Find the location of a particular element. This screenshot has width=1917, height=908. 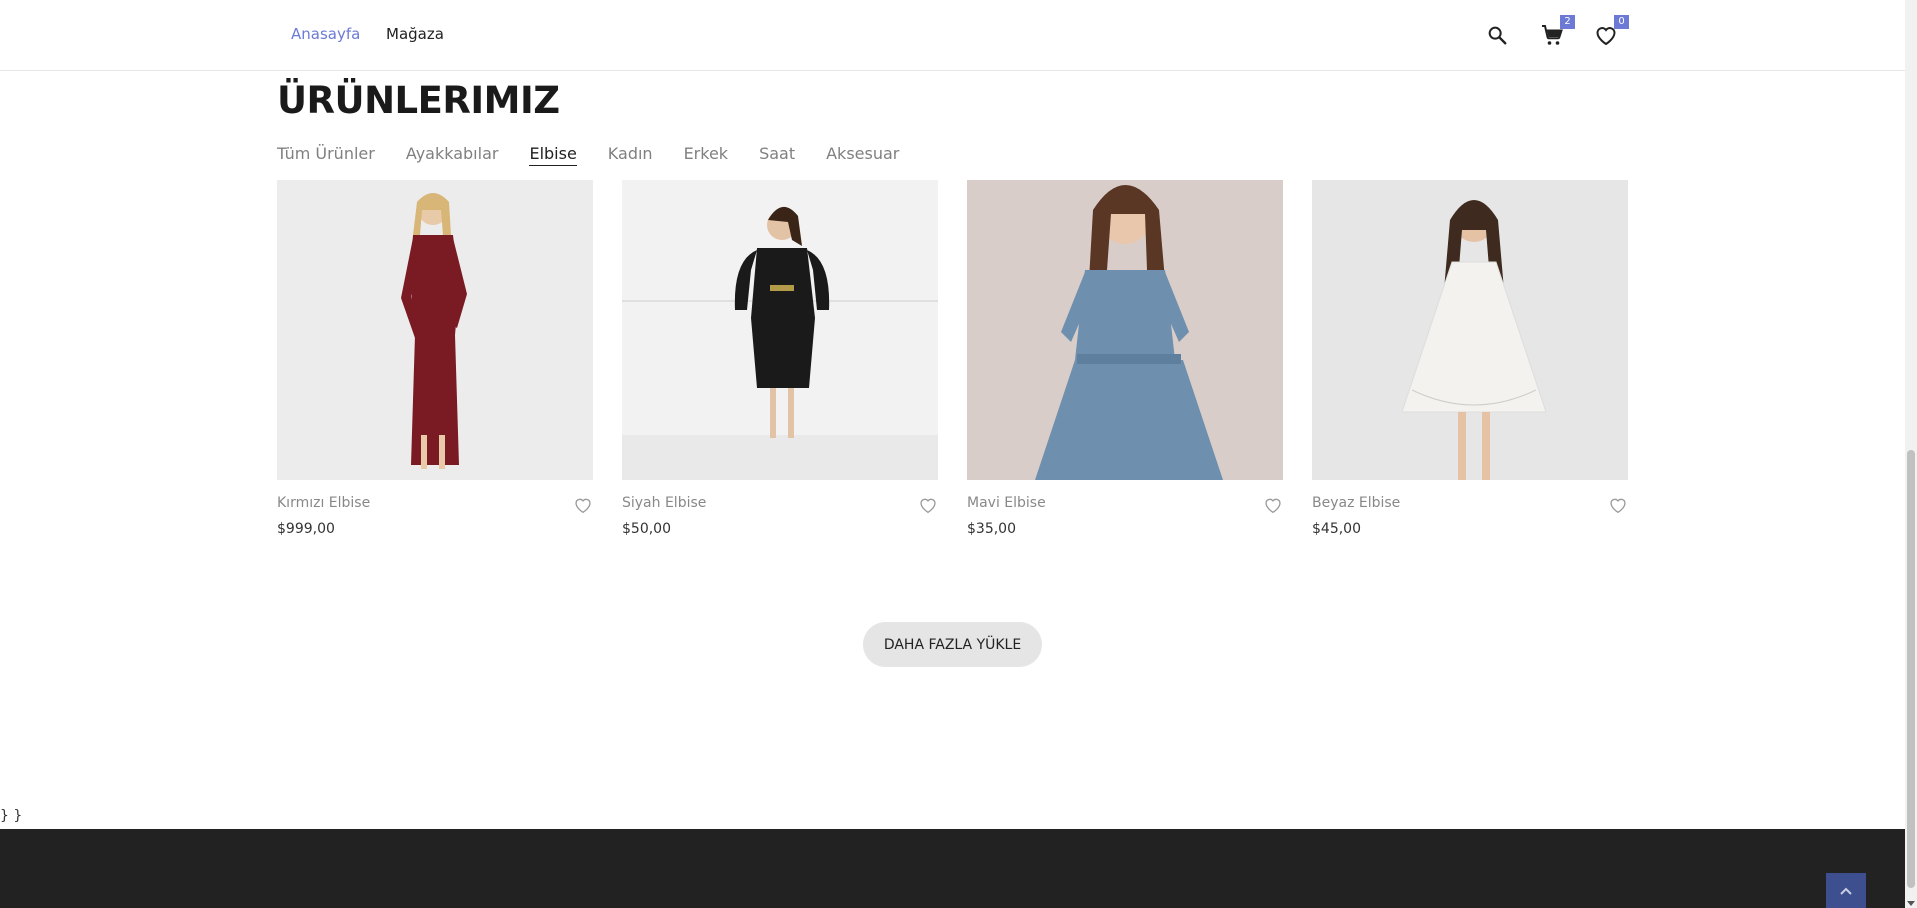

tab-all-products: Tüm Ürünler is located at coordinates (326, 155).